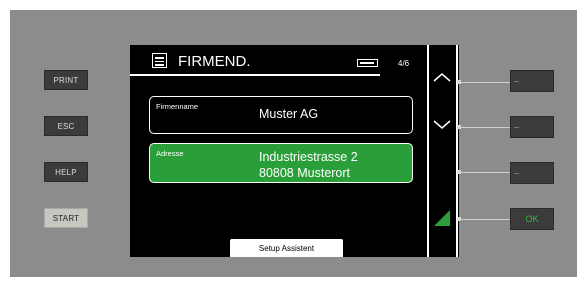 The image size is (587, 287). Describe the element at coordinates (170, 153) in the screenshot. I see `address-label: Adresse` at that location.